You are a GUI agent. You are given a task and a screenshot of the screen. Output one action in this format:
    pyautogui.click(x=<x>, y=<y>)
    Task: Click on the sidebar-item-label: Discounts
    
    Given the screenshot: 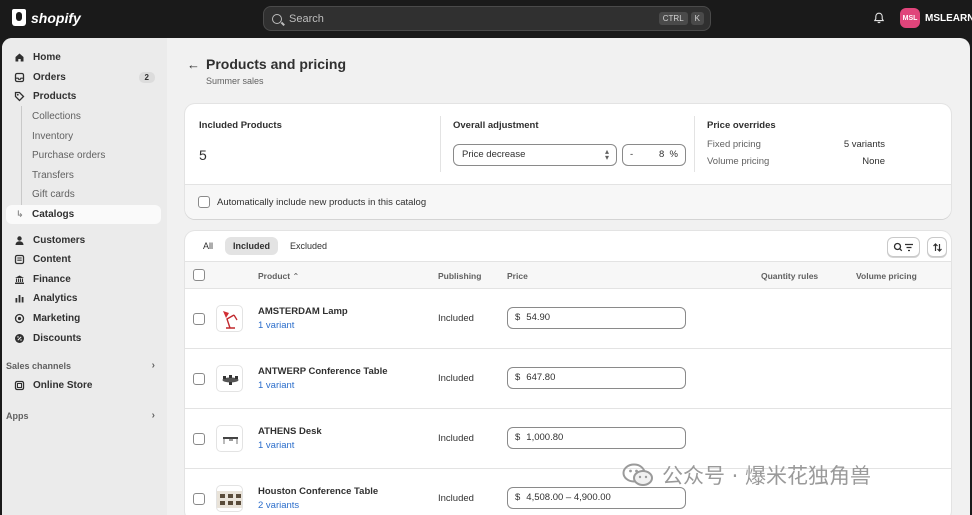 What is the action you would take?
    pyautogui.click(x=57, y=338)
    